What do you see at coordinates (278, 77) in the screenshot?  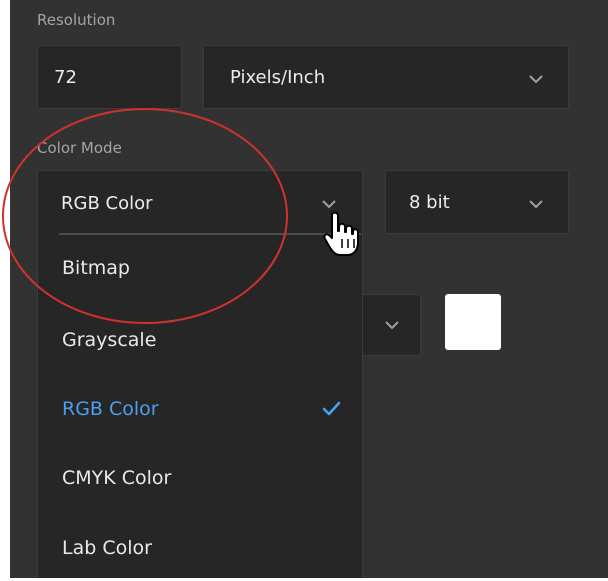 I see `resolution-unit-value: Pixels/Inch` at bounding box center [278, 77].